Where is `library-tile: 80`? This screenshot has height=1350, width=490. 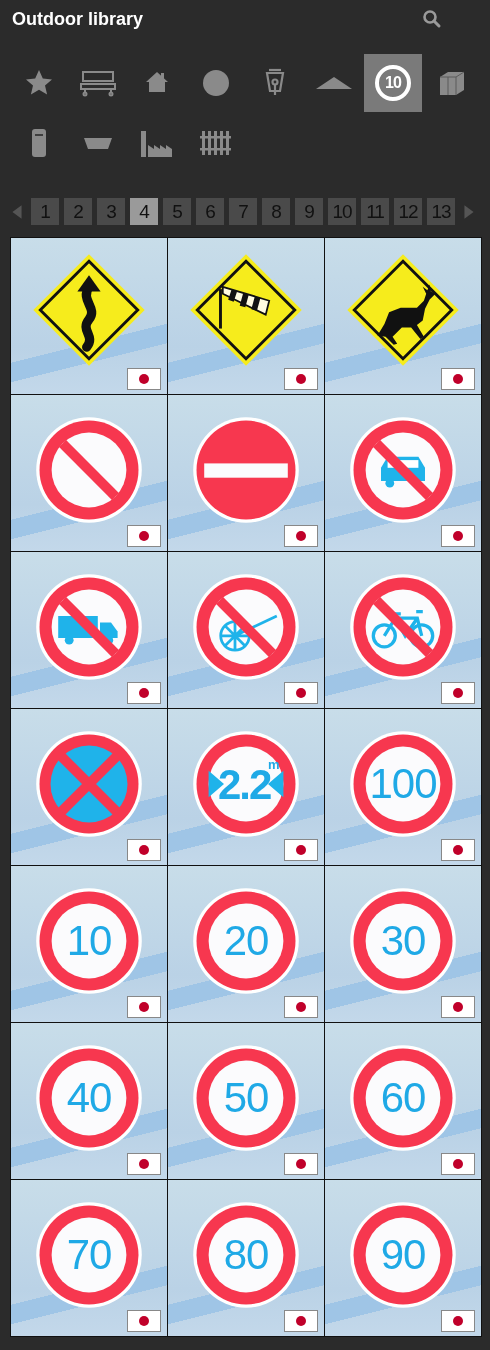 library-tile: 80 is located at coordinates (246, 1258).